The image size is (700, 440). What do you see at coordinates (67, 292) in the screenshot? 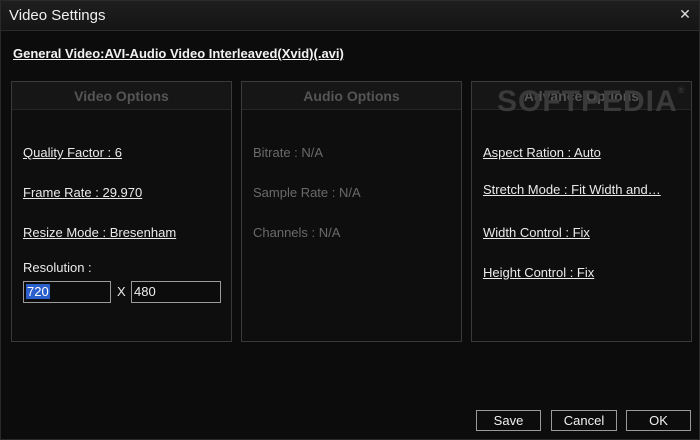
I see `resolution-width-input: 720` at bounding box center [67, 292].